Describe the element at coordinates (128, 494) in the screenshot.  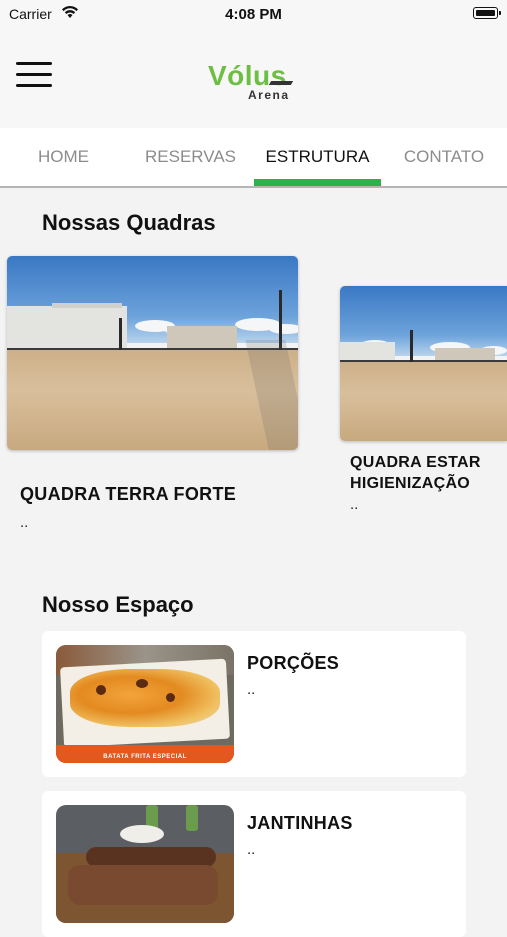
I see `court-name: QUADRA TERRA FORTE` at that location.